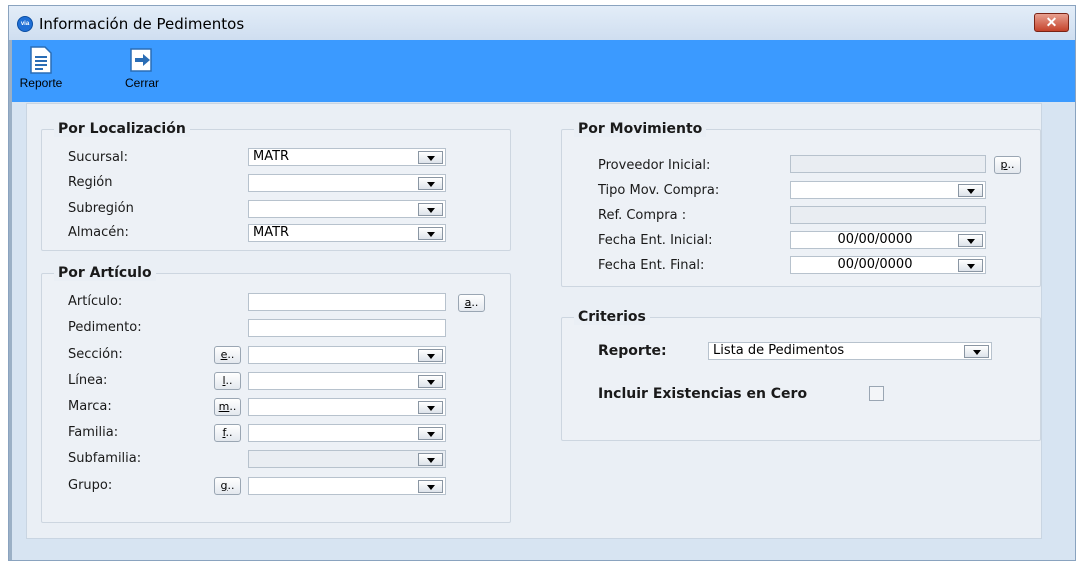 The image size is (1079, 563). What do you see at coordinates (640, 129) in the screenshot?
I see `movimiento-title: Por Movimiento` at bounding box center [640, 129].